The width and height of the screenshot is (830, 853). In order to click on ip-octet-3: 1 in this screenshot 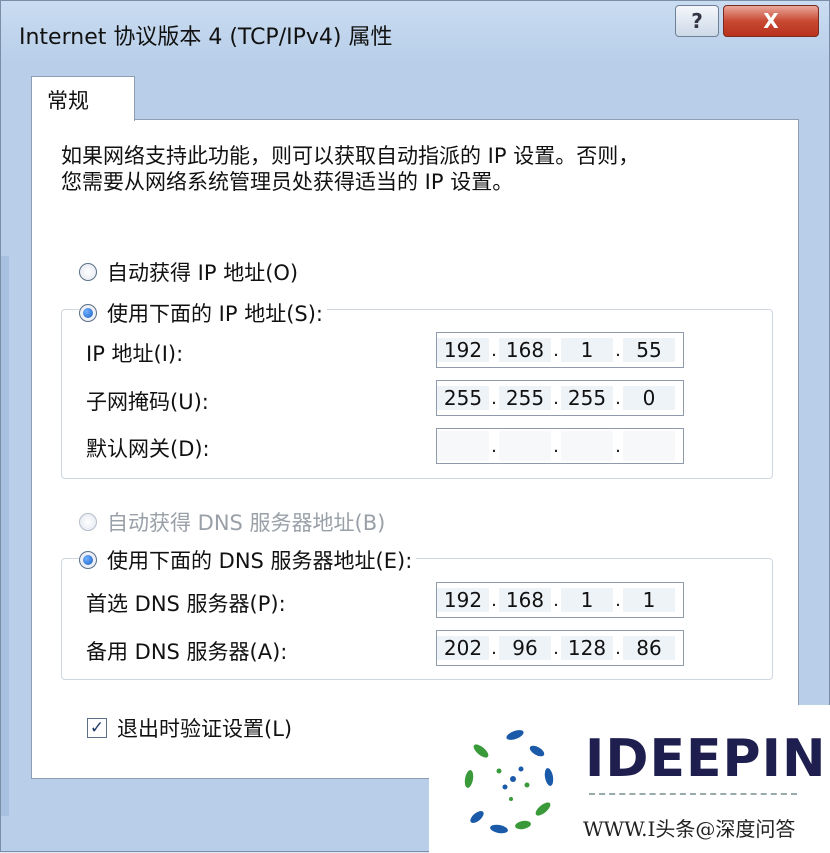, I will do `click(587, 350)`.